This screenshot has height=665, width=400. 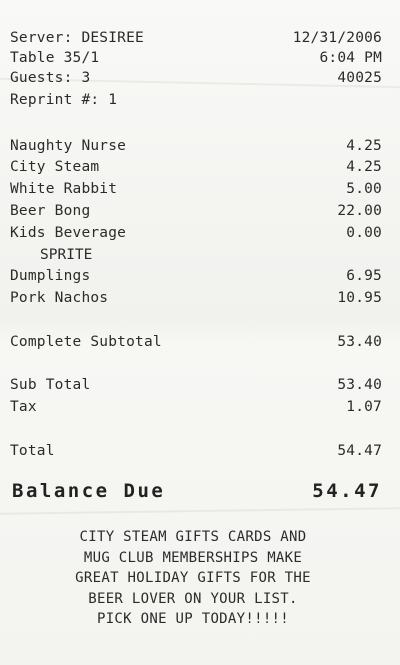 What do you see at coordinates (359, 78) in the screenshot?
I see `check-number: 40025` at bounding box center [359, 78].